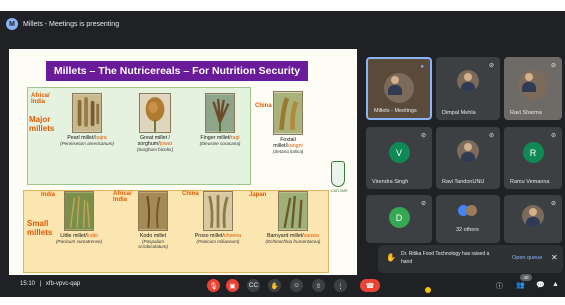 This screenshot has width=565, height=305. What do you see at coordinates (395, 111) in the screenshot?
I see `participant-name: Millets - Meetings` at bounding box center [395, 111].